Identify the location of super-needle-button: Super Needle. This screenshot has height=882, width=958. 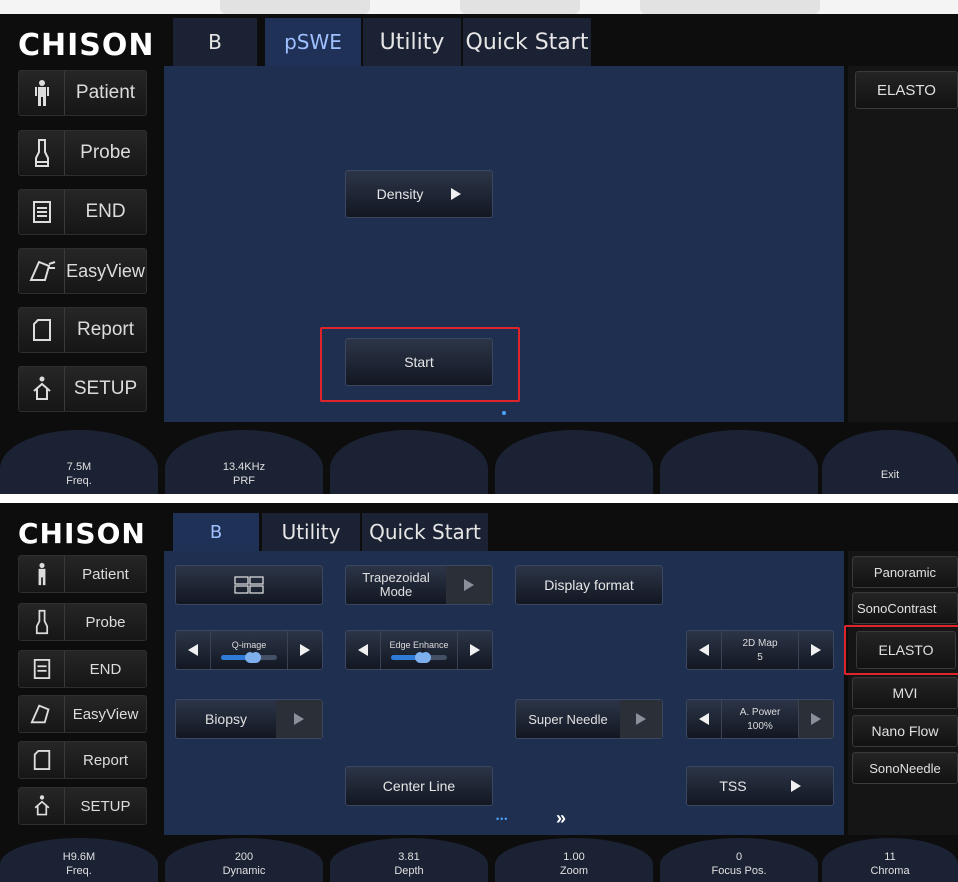
(589, 719).